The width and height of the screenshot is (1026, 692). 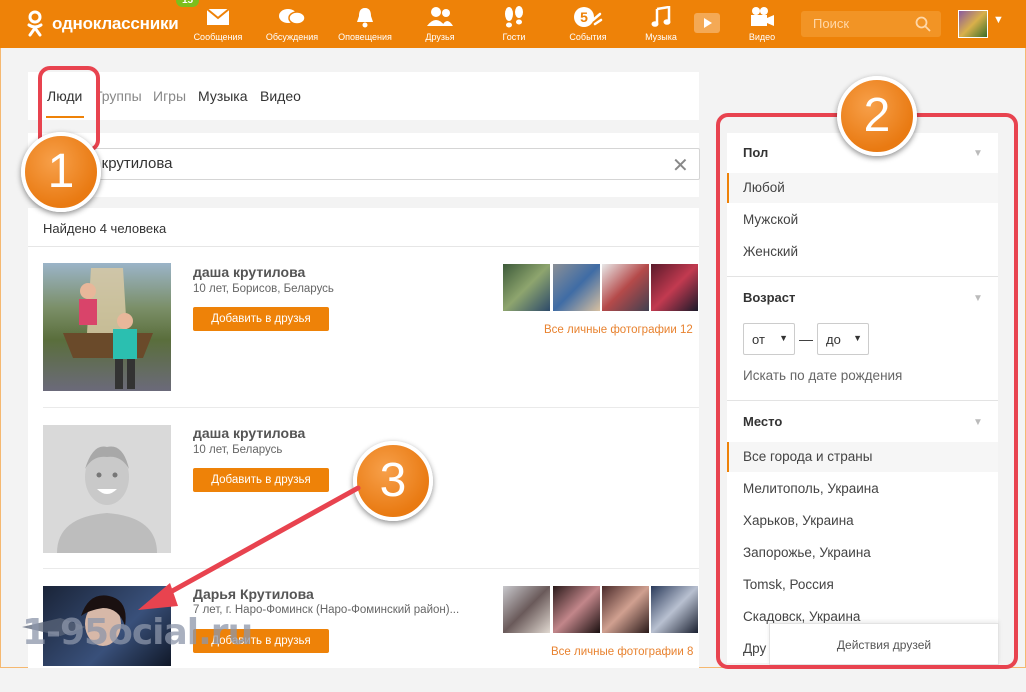 What do you see at coordinates (588, 37) in the screenshot?
I see `nav-label: События` at bounding box center [588, 37].